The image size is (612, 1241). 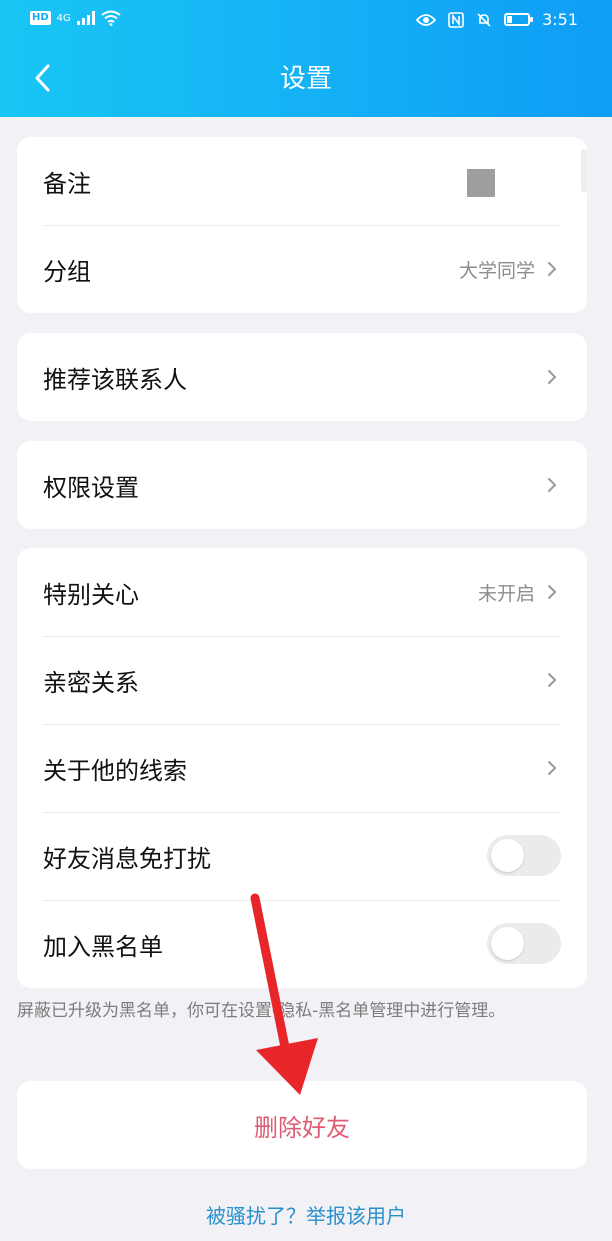 What do you see at coordinates (40, 18) in the screenshot?
I see `hd-badge: HD` at bounding box center [40, 18].